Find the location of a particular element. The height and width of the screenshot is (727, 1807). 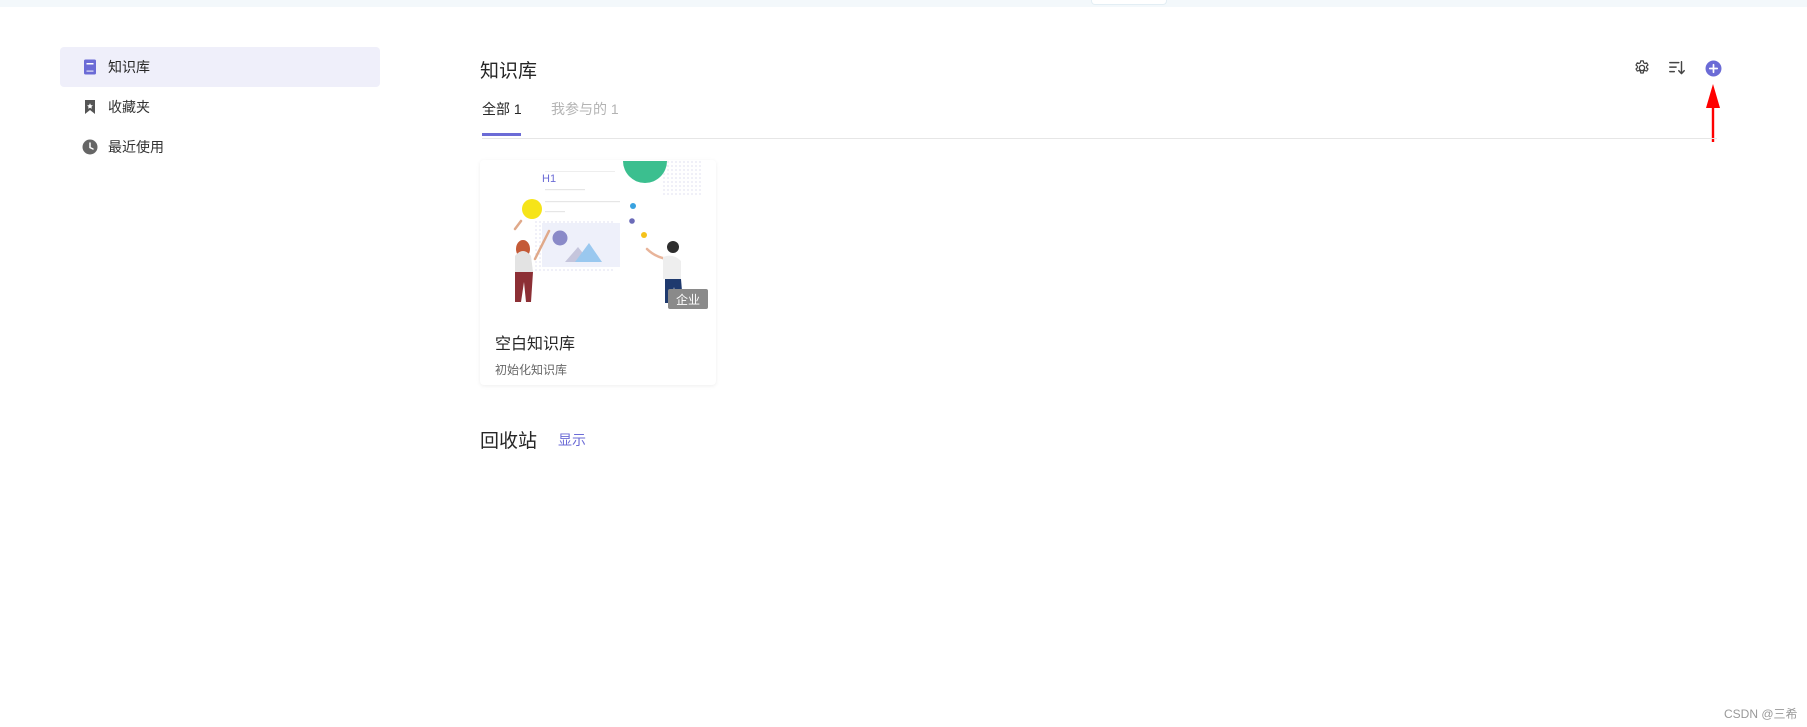

tab-active-underline is located at coordinates (501, 134).